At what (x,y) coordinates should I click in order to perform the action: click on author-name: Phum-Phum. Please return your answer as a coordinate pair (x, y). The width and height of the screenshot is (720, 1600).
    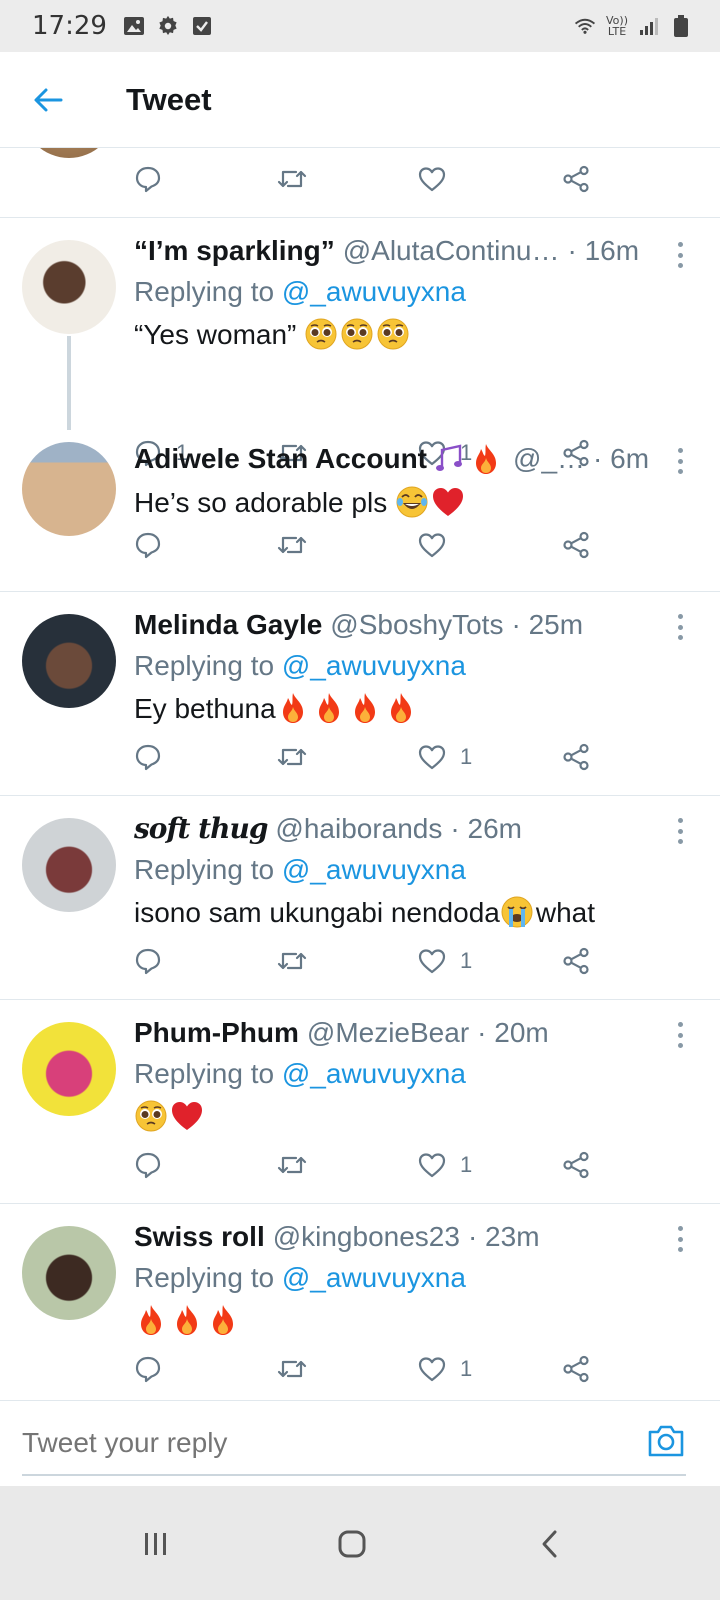
    Looking at the image, I should click on (216, 1033).